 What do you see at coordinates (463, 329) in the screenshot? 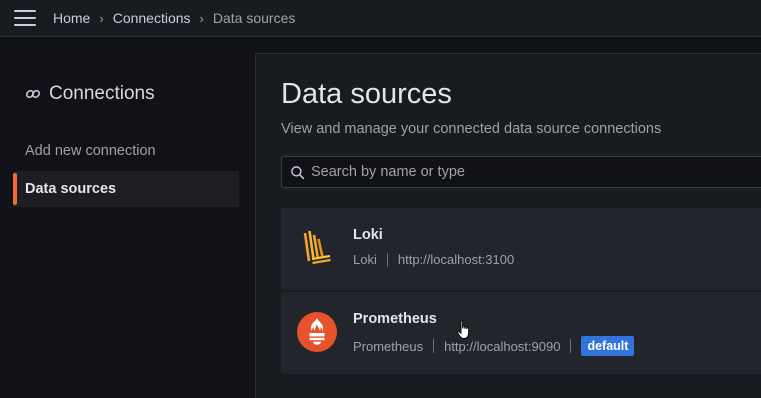
I see `hand-cursor-icon` at bounding box center [463, 329].